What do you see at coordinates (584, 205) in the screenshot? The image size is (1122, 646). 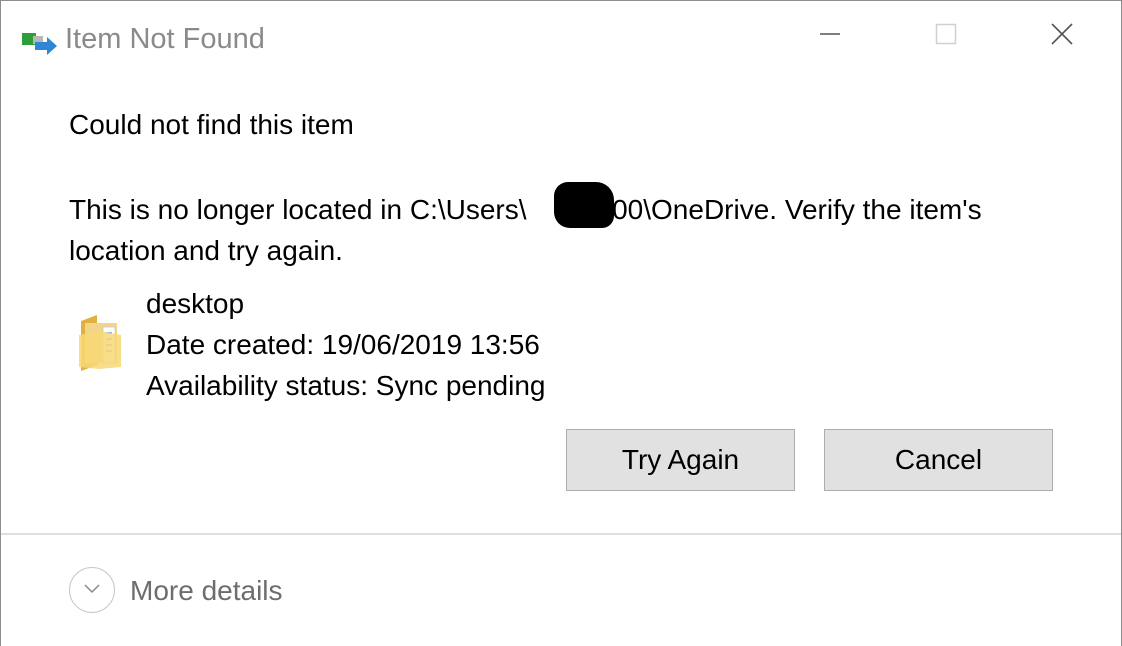 I see `redaction-mark` at bounding box center [584, 205].